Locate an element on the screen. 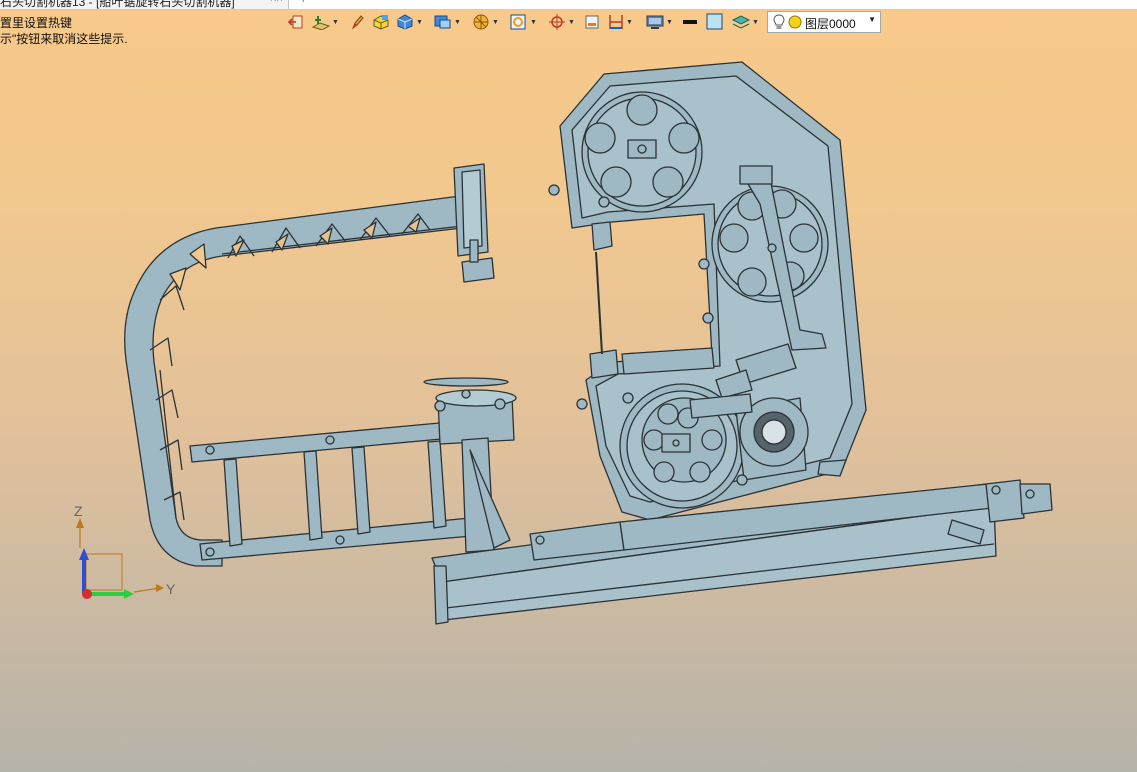  box-button: ▼ is located at coordinates (409, 22).